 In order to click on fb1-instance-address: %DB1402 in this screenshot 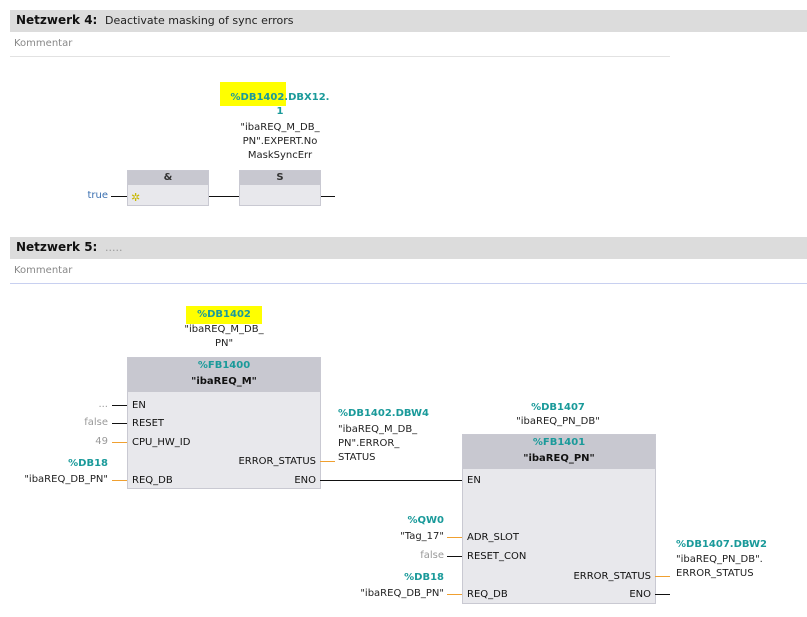, I will do `click(224, 314)`.